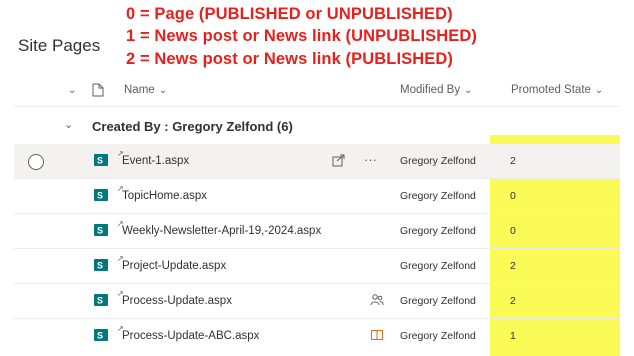  I want to click on file-name: ↗ TopicHome.aspx, so click(162, 193).